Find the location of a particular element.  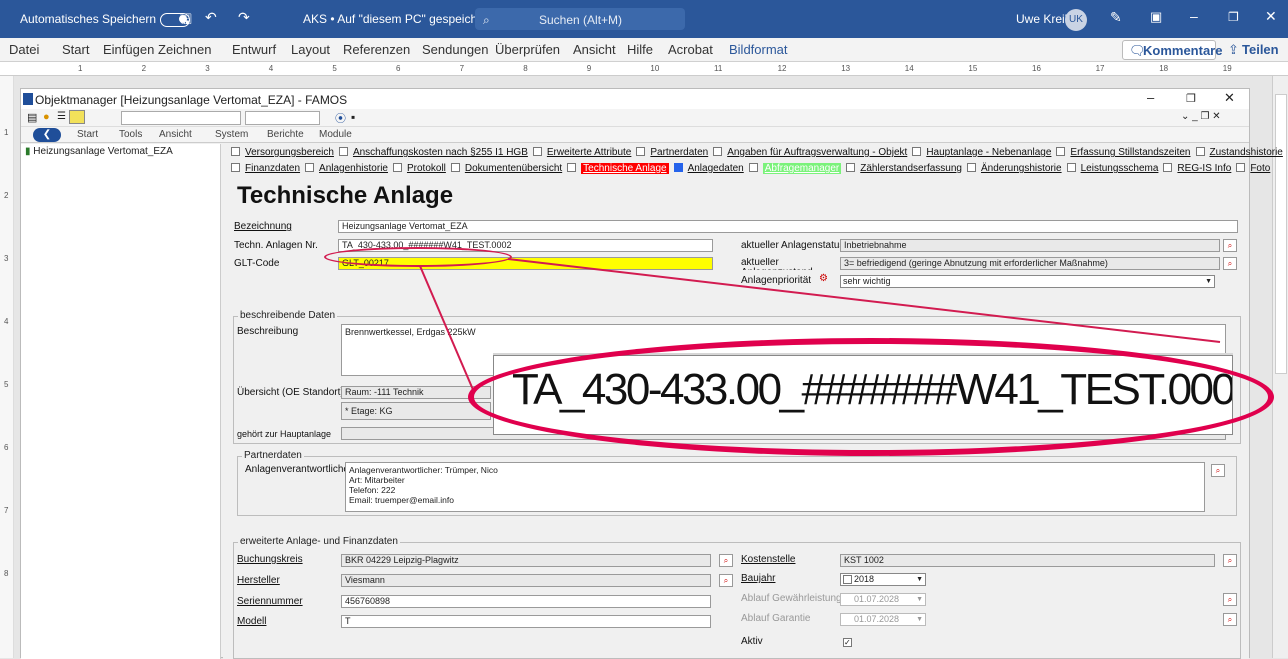

kostenstelle-lookup-icon: ⌕ is located at coordinates (1230, 560).